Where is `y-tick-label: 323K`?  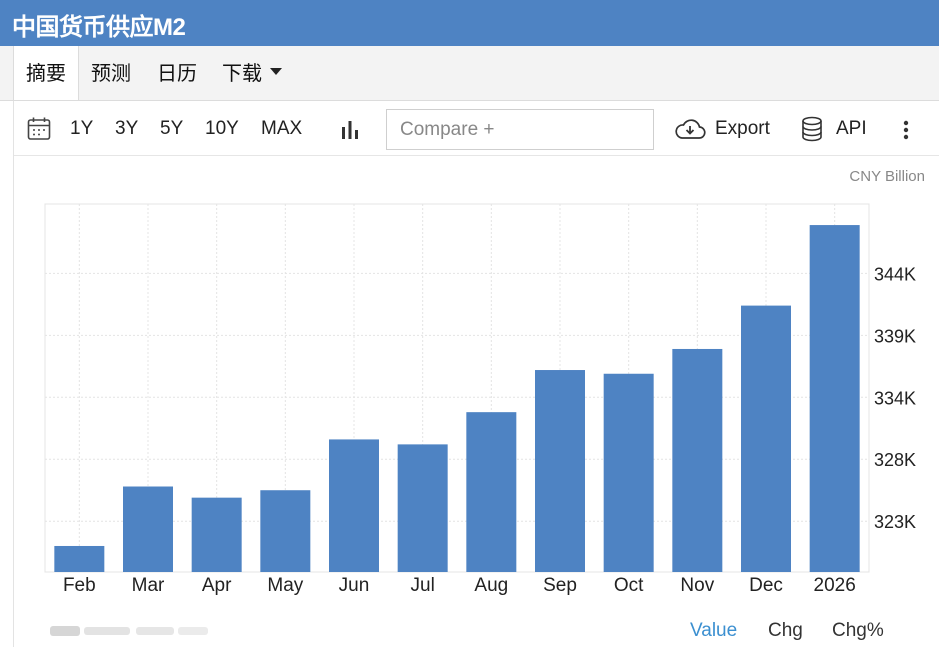
y-tick-label: 323K is located at coordinates (895, 522).